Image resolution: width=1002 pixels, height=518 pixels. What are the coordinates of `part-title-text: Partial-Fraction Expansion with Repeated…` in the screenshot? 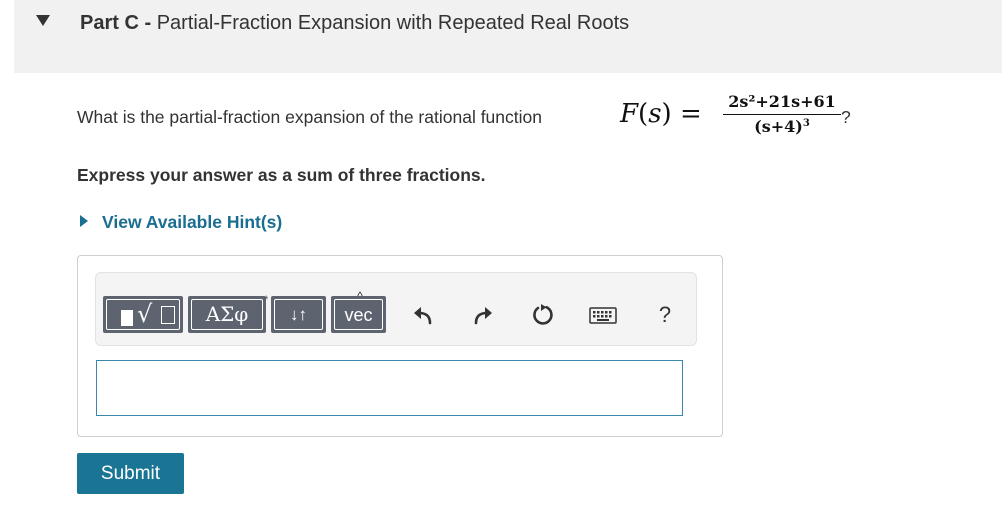 It's located at (393, 23).